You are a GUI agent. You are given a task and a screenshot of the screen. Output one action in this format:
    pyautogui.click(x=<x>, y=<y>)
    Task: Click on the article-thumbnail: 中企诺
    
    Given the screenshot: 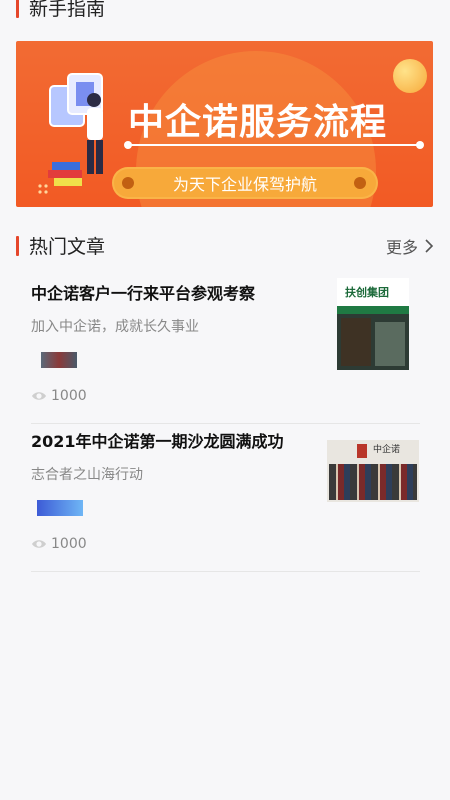 What is the action you would take?
    pyautogui.click(x=373, y=471)
    